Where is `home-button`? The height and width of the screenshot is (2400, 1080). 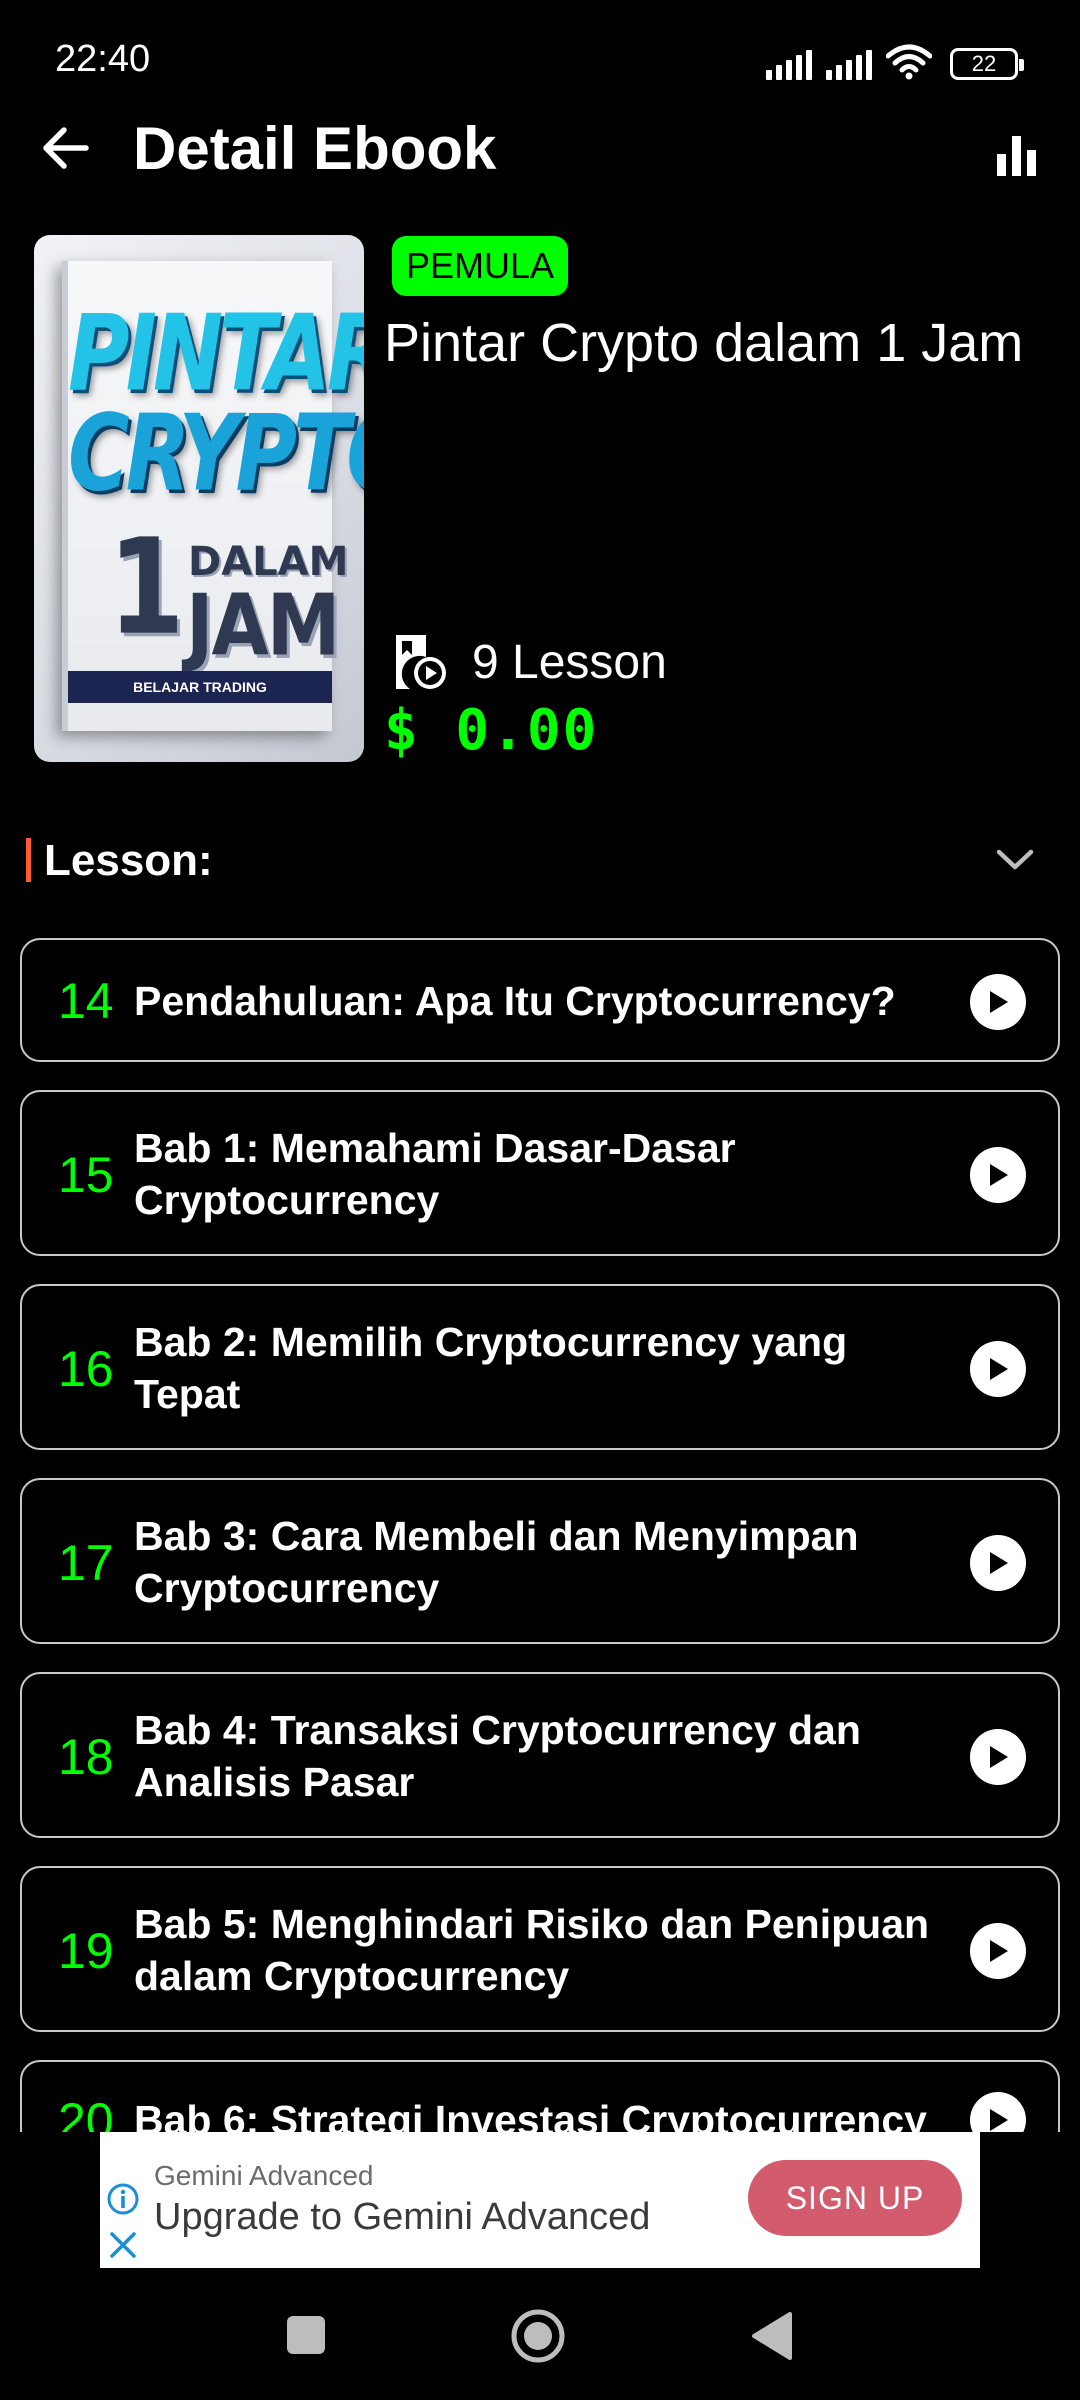 home-button is located at coordinates (538, 2336).